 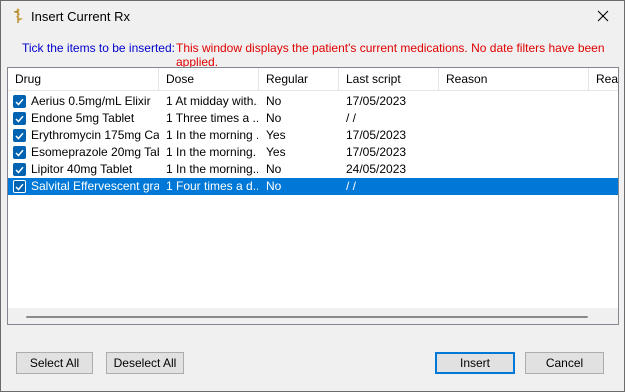 What do you see at coordinates (80, 16) in the screenshot?
I see `window-title: Insert Current Rx` at bounding box center [80, 16].